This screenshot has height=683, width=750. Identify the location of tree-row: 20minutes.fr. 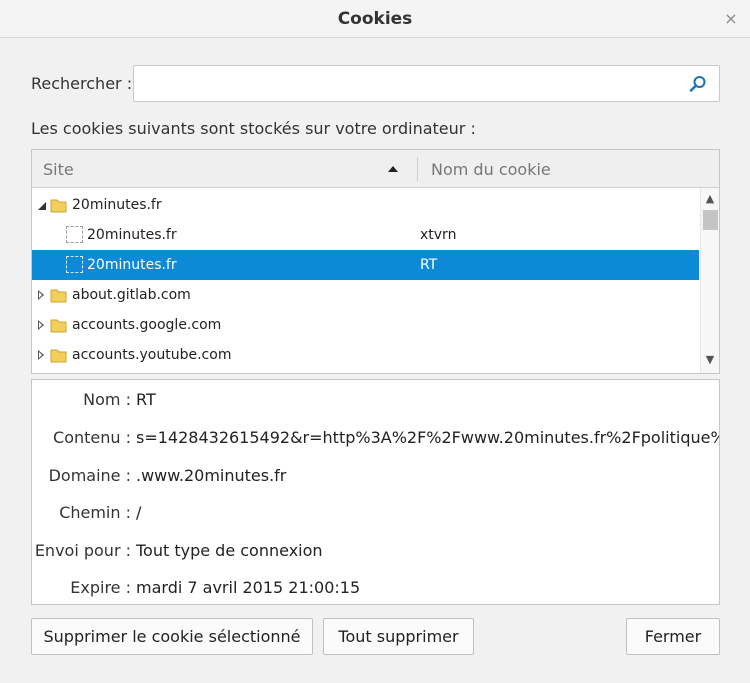
(365, 205).